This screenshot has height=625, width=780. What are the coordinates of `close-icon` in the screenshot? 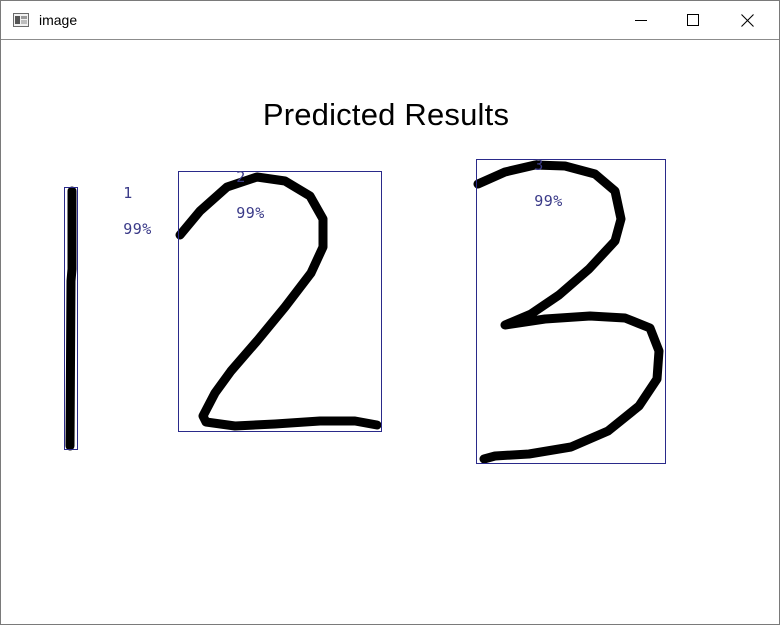 It's located at (747, 20).